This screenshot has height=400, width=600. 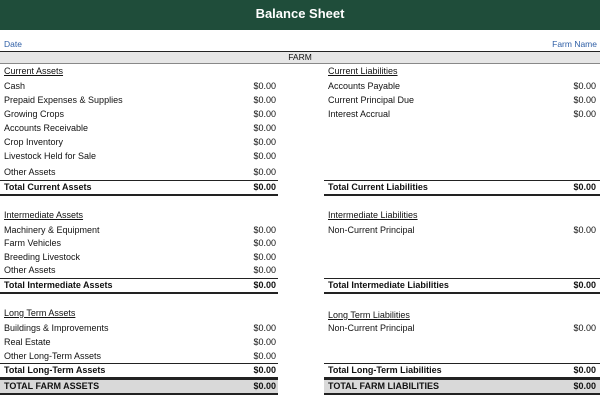 What do you see at coordinates (264, 285) in the screenshot?
I see `total-intermediate-assets-value: $0.00` at bounding box center [264, 285].